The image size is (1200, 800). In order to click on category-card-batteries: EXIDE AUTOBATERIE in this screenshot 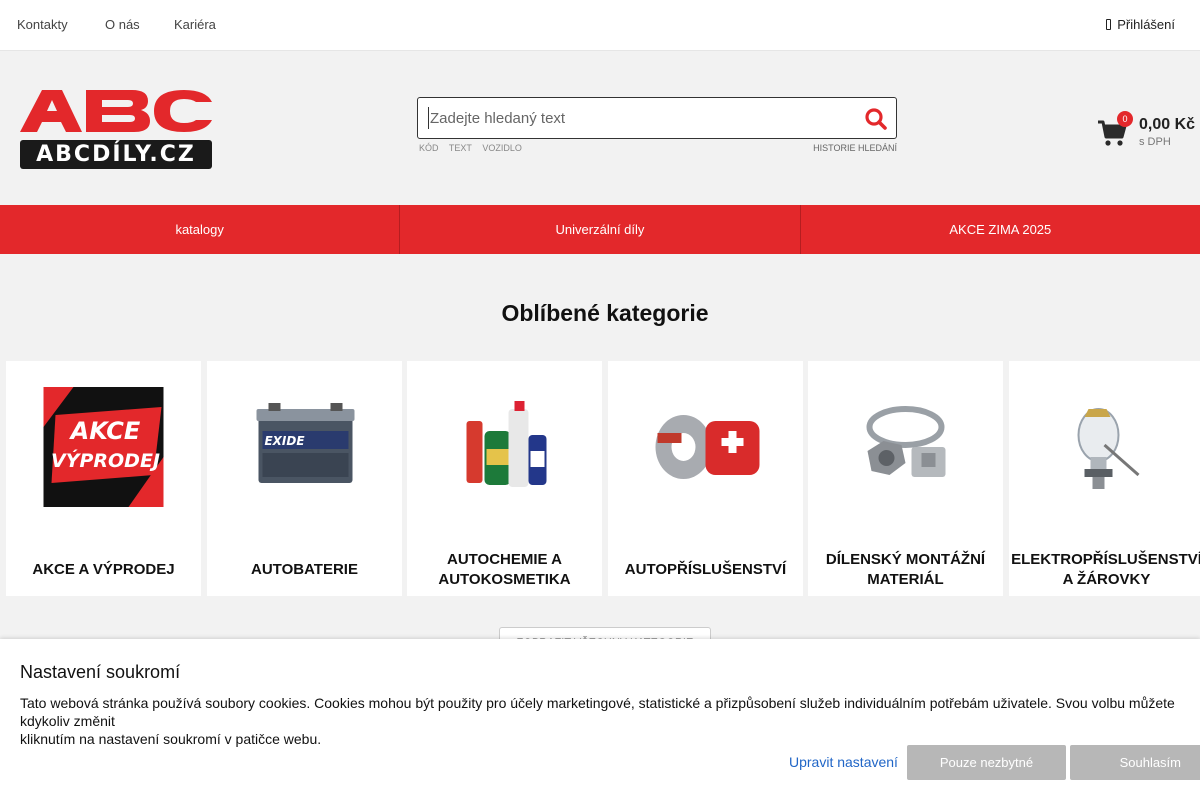, I will do `click(304, 478)`.